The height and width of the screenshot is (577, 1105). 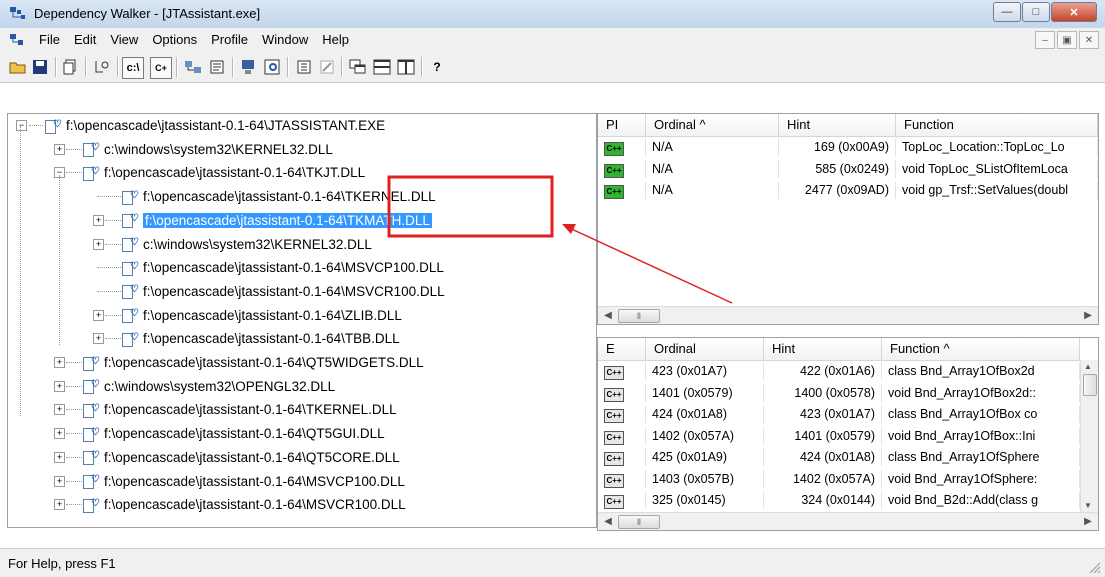 What do you see at coordinates (49, 39) in the screenshot?
I see `menu-file: File` at bounding box center [49, 39].